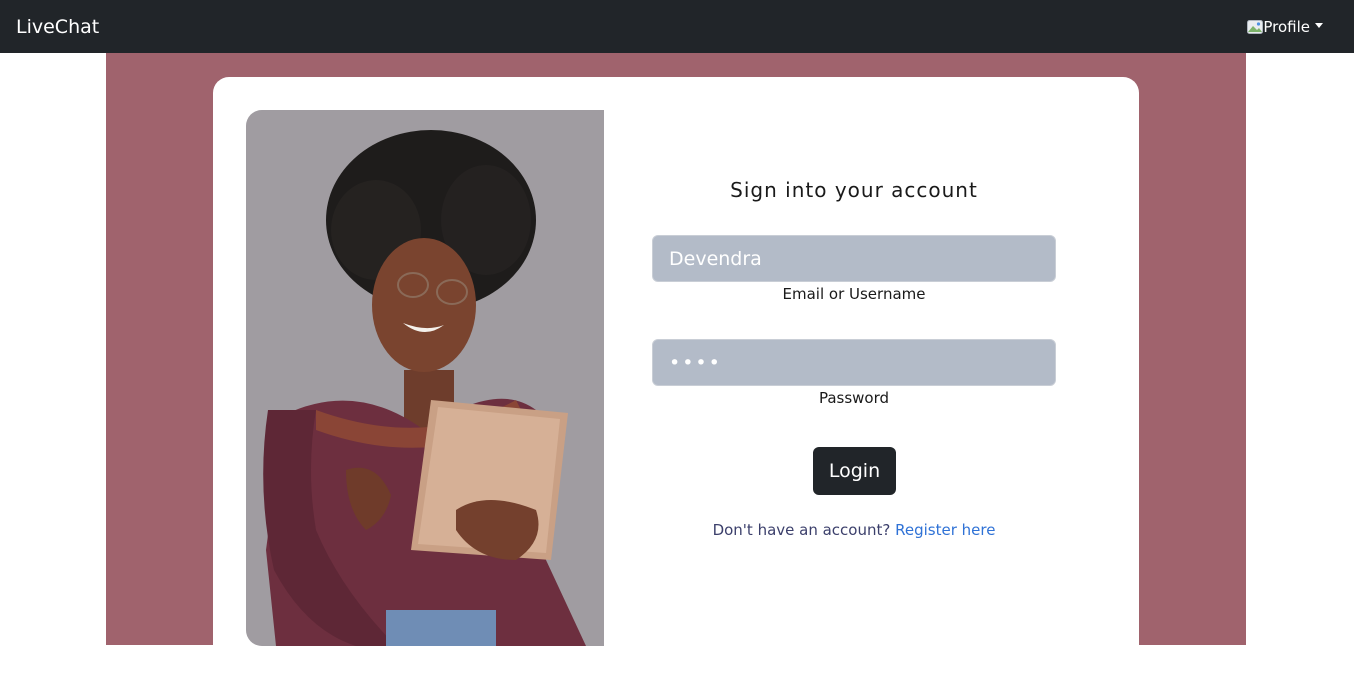 This screenshot has height=677, width=1354. I want to click on register-prompt-text: Don't have an account?, so click(804, 530).